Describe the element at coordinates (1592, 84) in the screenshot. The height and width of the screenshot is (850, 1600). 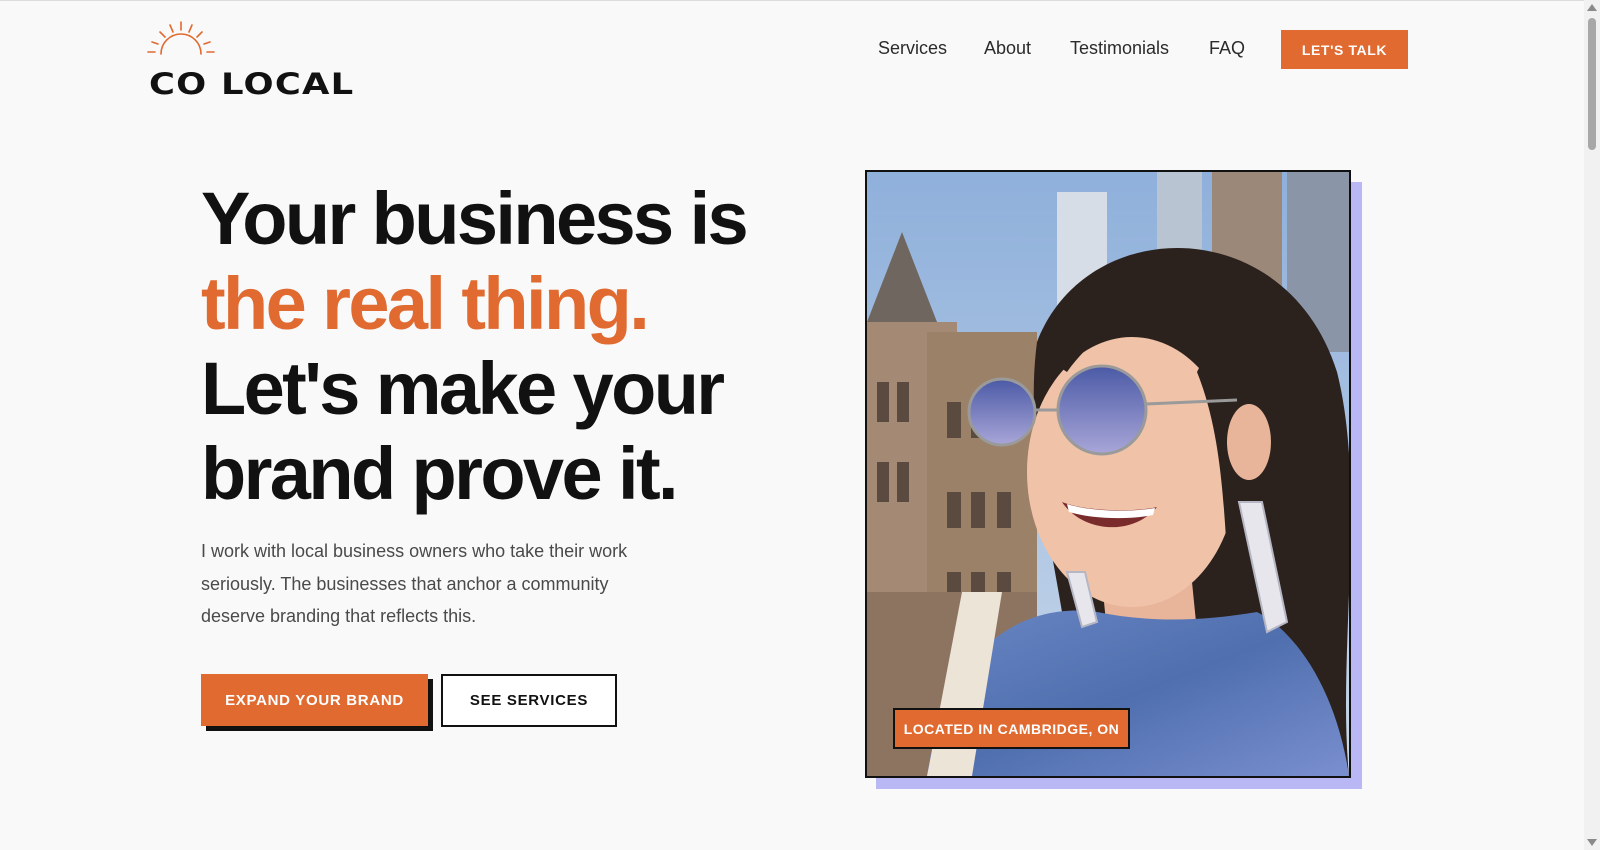
I see `scrollbar-thumb` at that location.